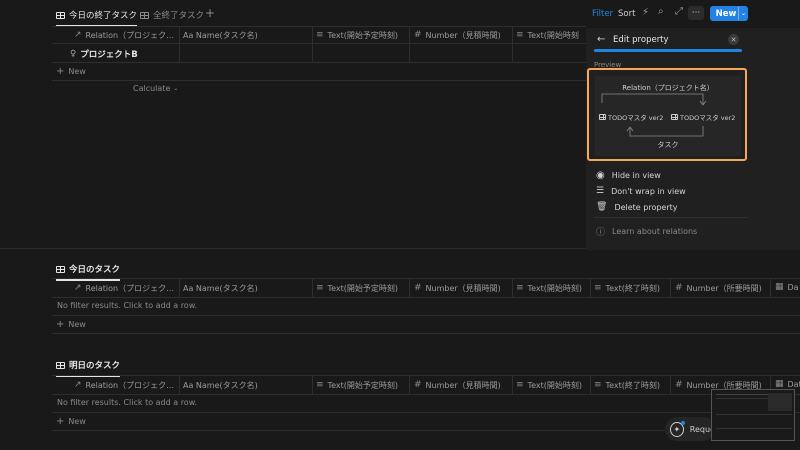 This screenshot has height=450, width=800. I want to click on column-header-date: ▦ Da, so click(787, 287).